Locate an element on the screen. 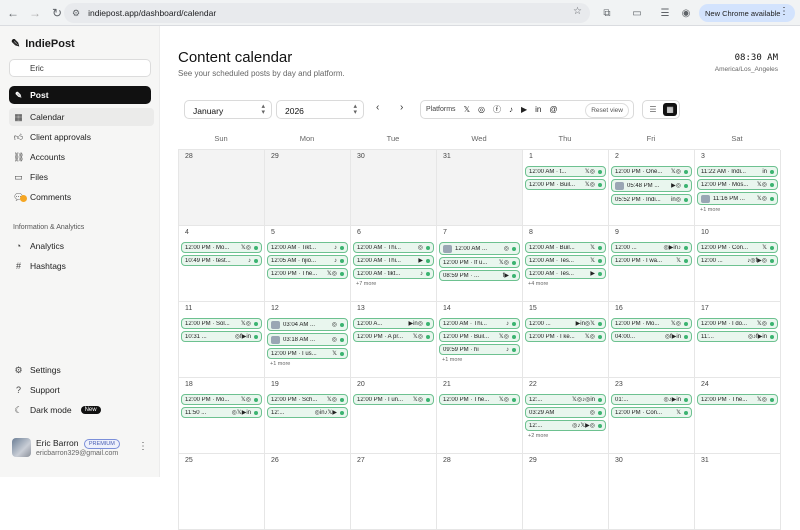  post-chip: 12:... ◎♪𝕏▶◎ is located at coordinates (565, 425).